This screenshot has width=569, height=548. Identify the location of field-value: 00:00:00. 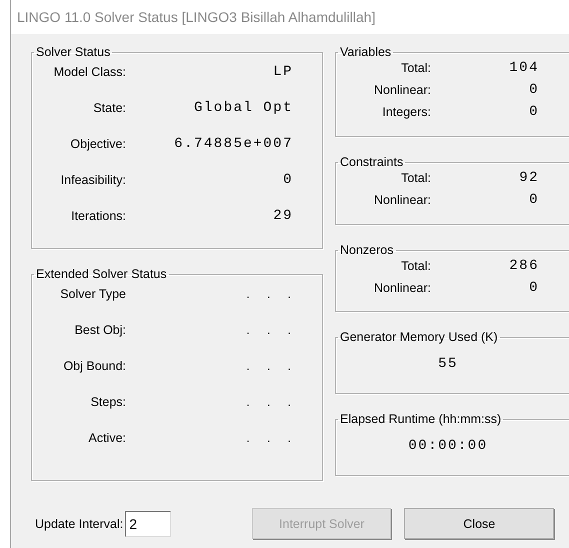
(448, 446).